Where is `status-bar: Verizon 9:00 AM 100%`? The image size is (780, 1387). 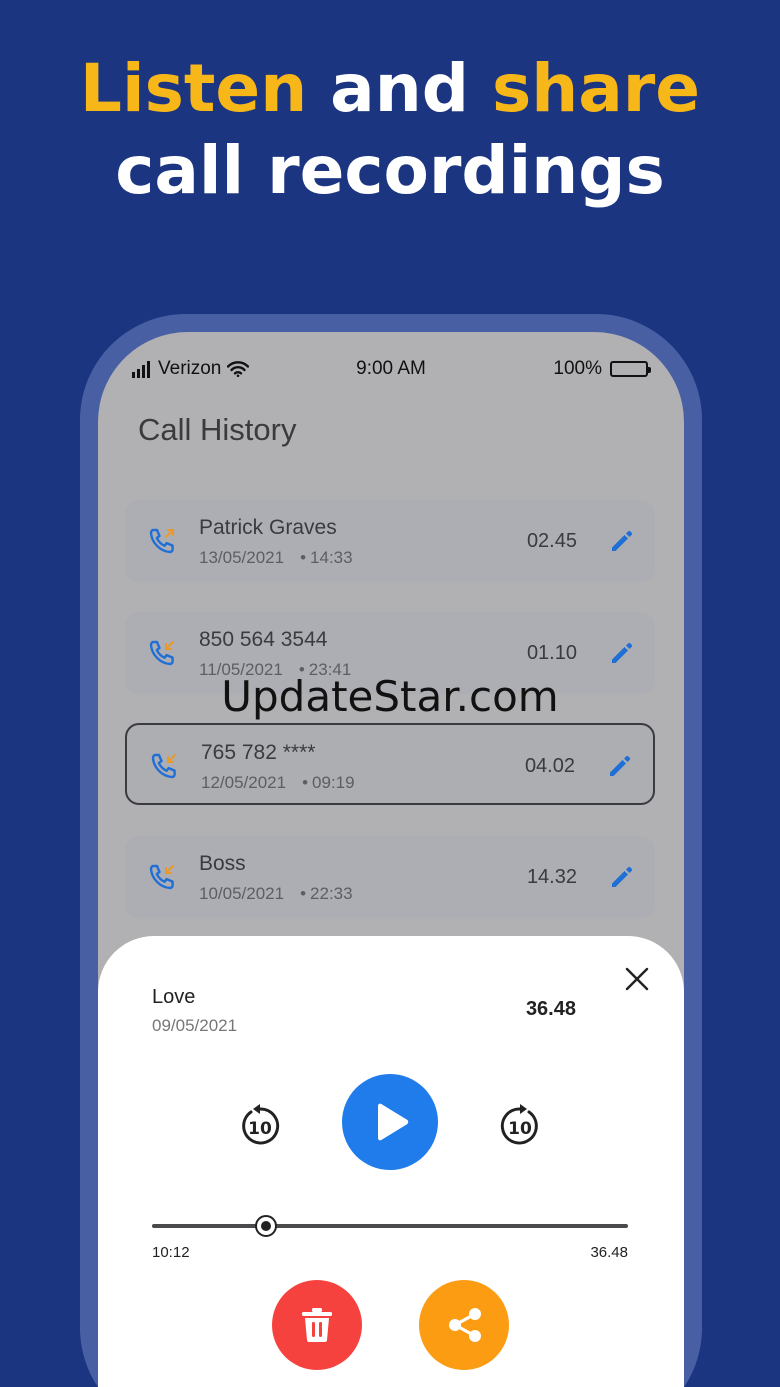 status-bar: Verizon 9:00 AM 100% is located at coordinates (391, 369).